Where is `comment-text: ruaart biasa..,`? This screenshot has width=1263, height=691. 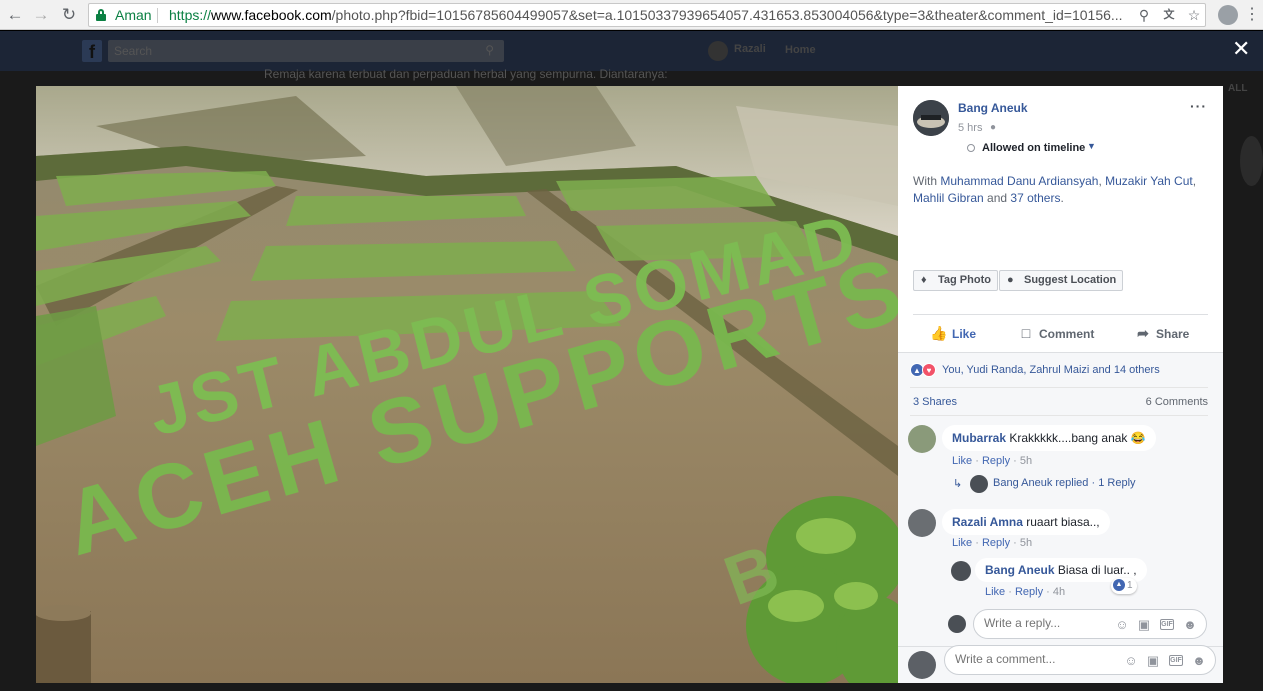 comment-text: ruaart biasa.., is located at coordinates (1063, 522).